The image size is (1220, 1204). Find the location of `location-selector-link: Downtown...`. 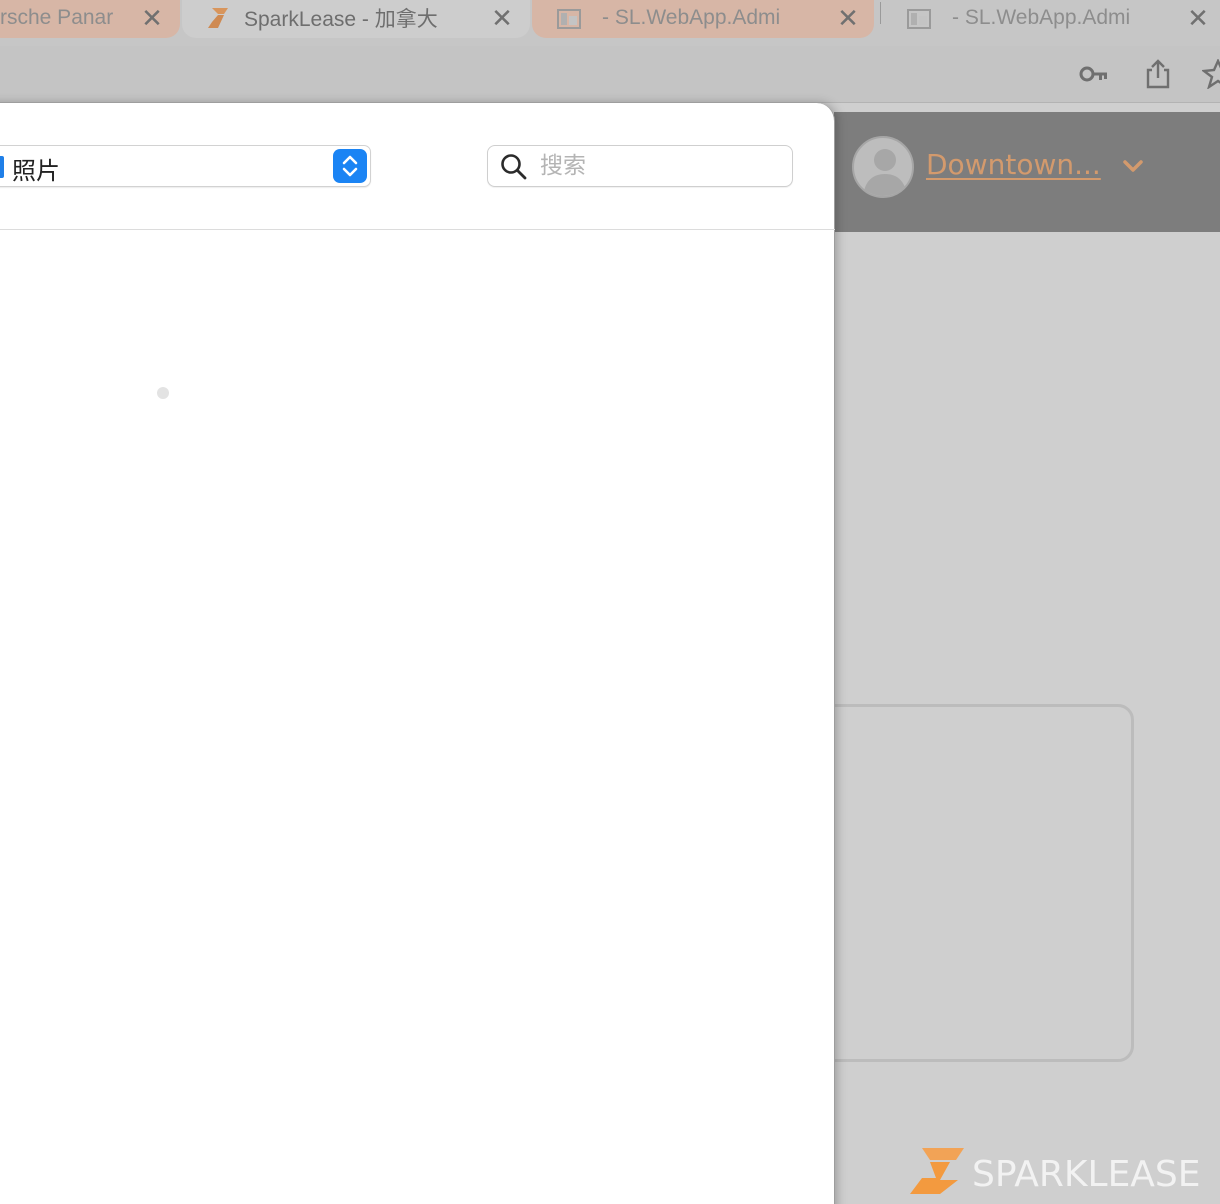

location-selector-link: Downtown... is located at coordinates (1013, 164).